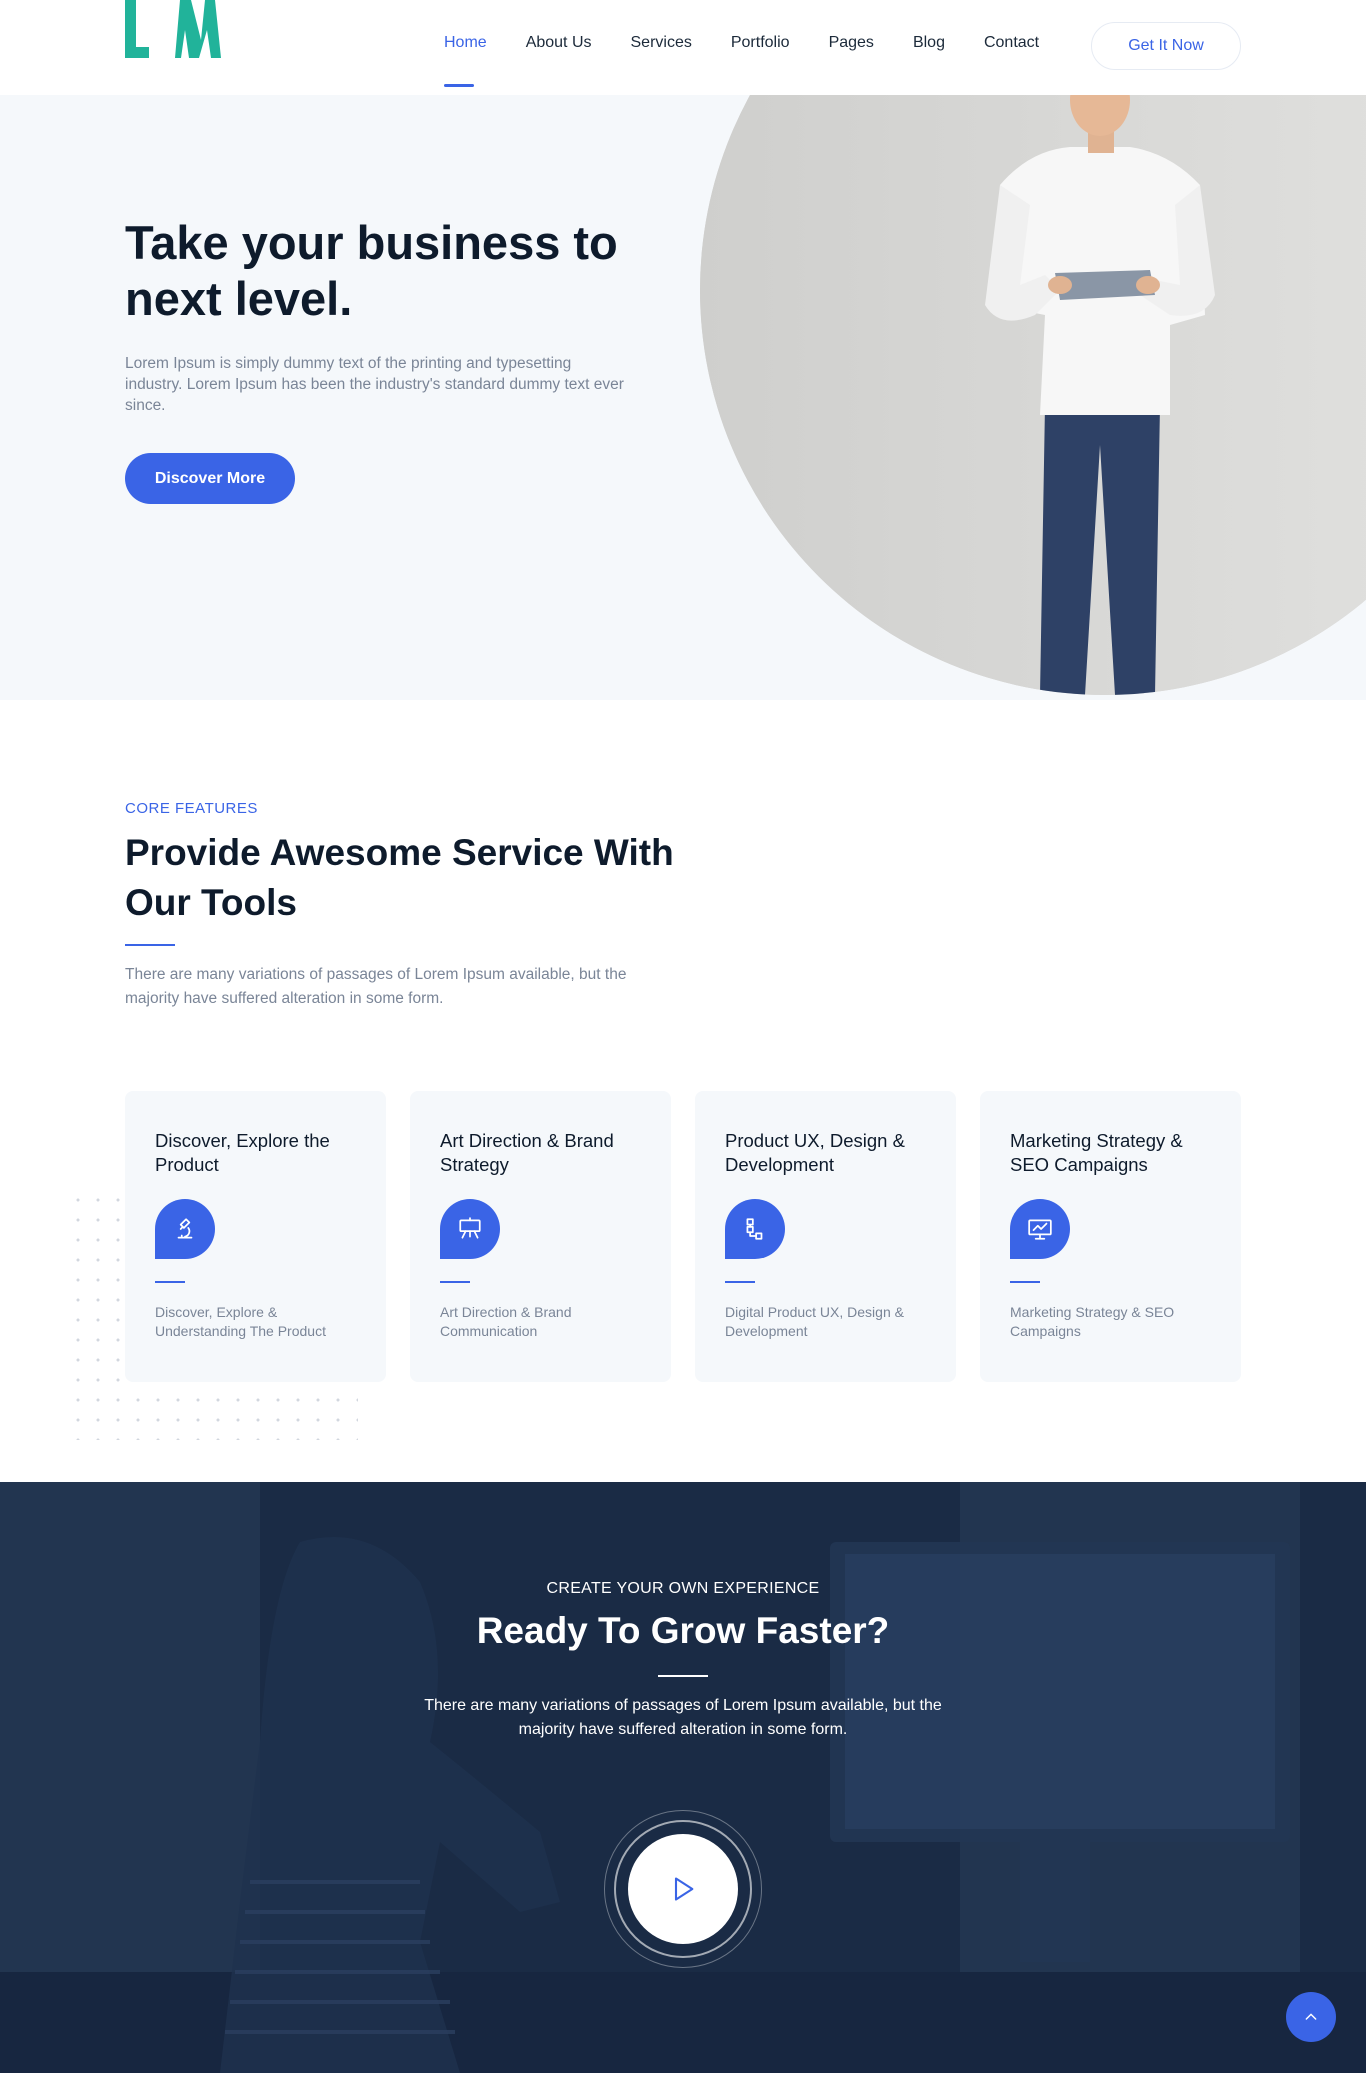 This screenshot has height=2073, width=1366. What do you see at coordinates (661, 43) in the screenshot?
I see `nav-services: Services` at bounding box center [661, 43].